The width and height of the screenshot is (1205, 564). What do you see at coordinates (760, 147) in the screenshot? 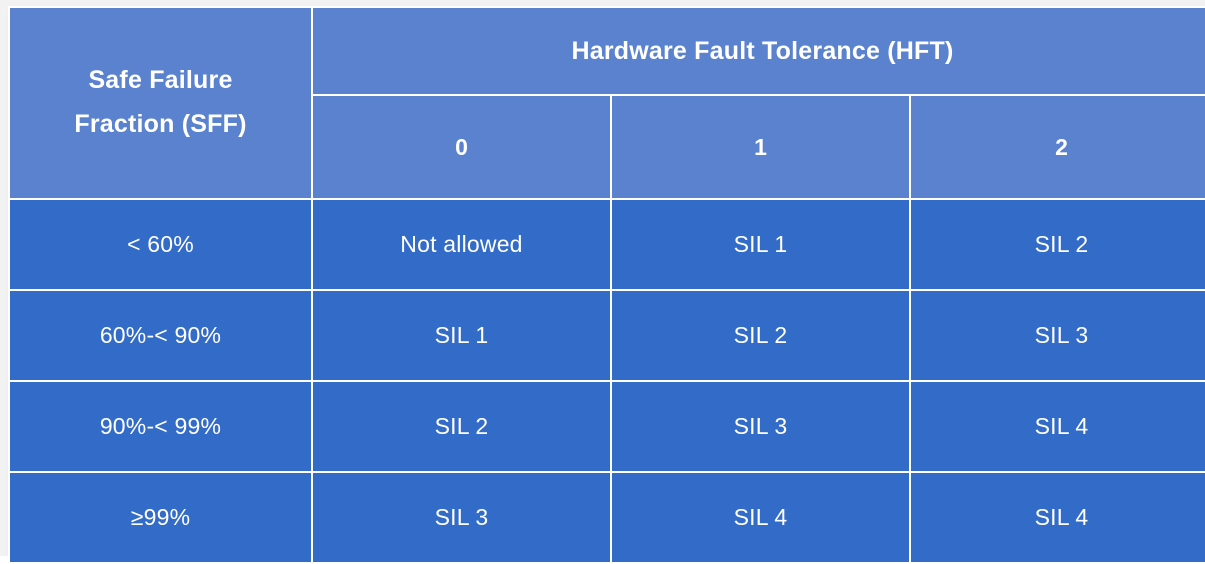
I see `header-cell-hft-1: 1` at bounding box center [760, 147].